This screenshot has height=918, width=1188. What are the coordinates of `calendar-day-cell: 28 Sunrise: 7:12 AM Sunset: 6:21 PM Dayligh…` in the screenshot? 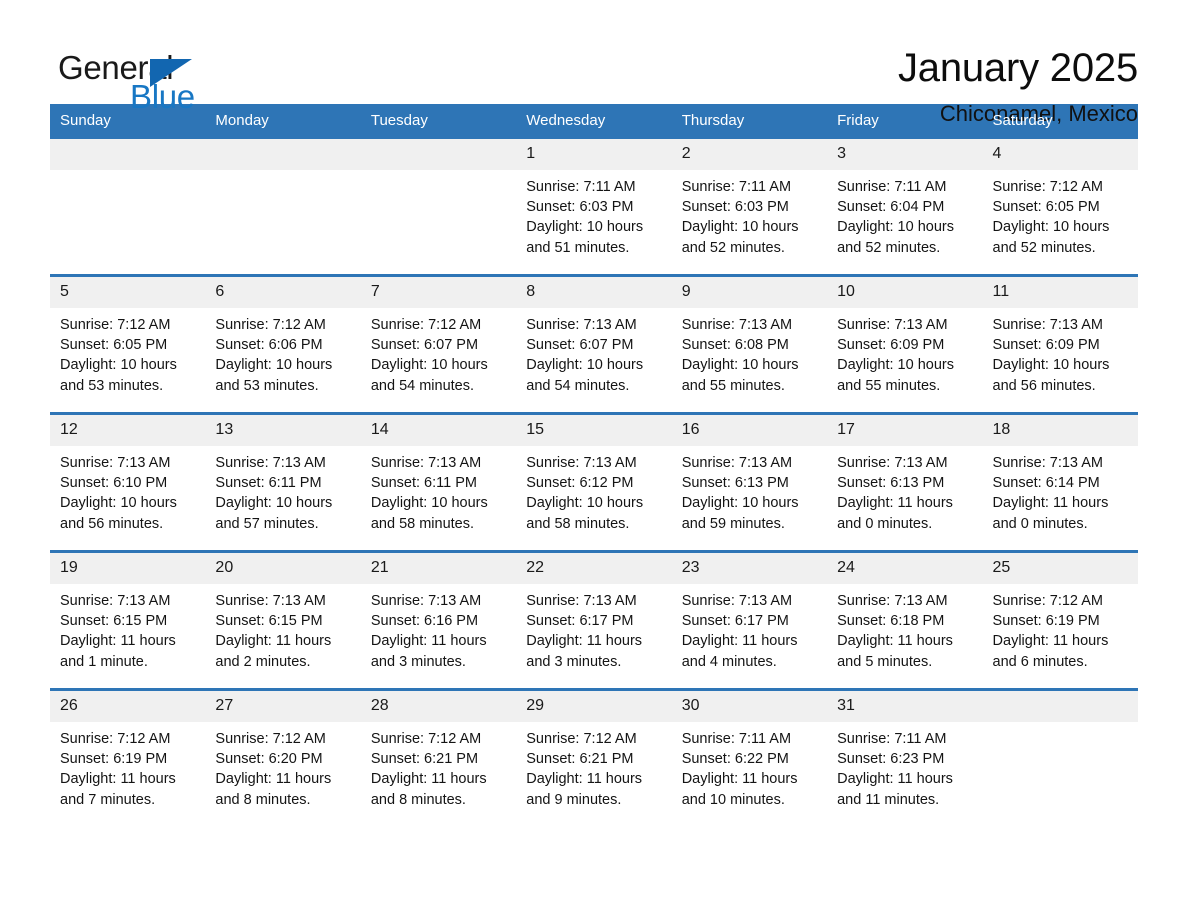 It's located at (438, 757).